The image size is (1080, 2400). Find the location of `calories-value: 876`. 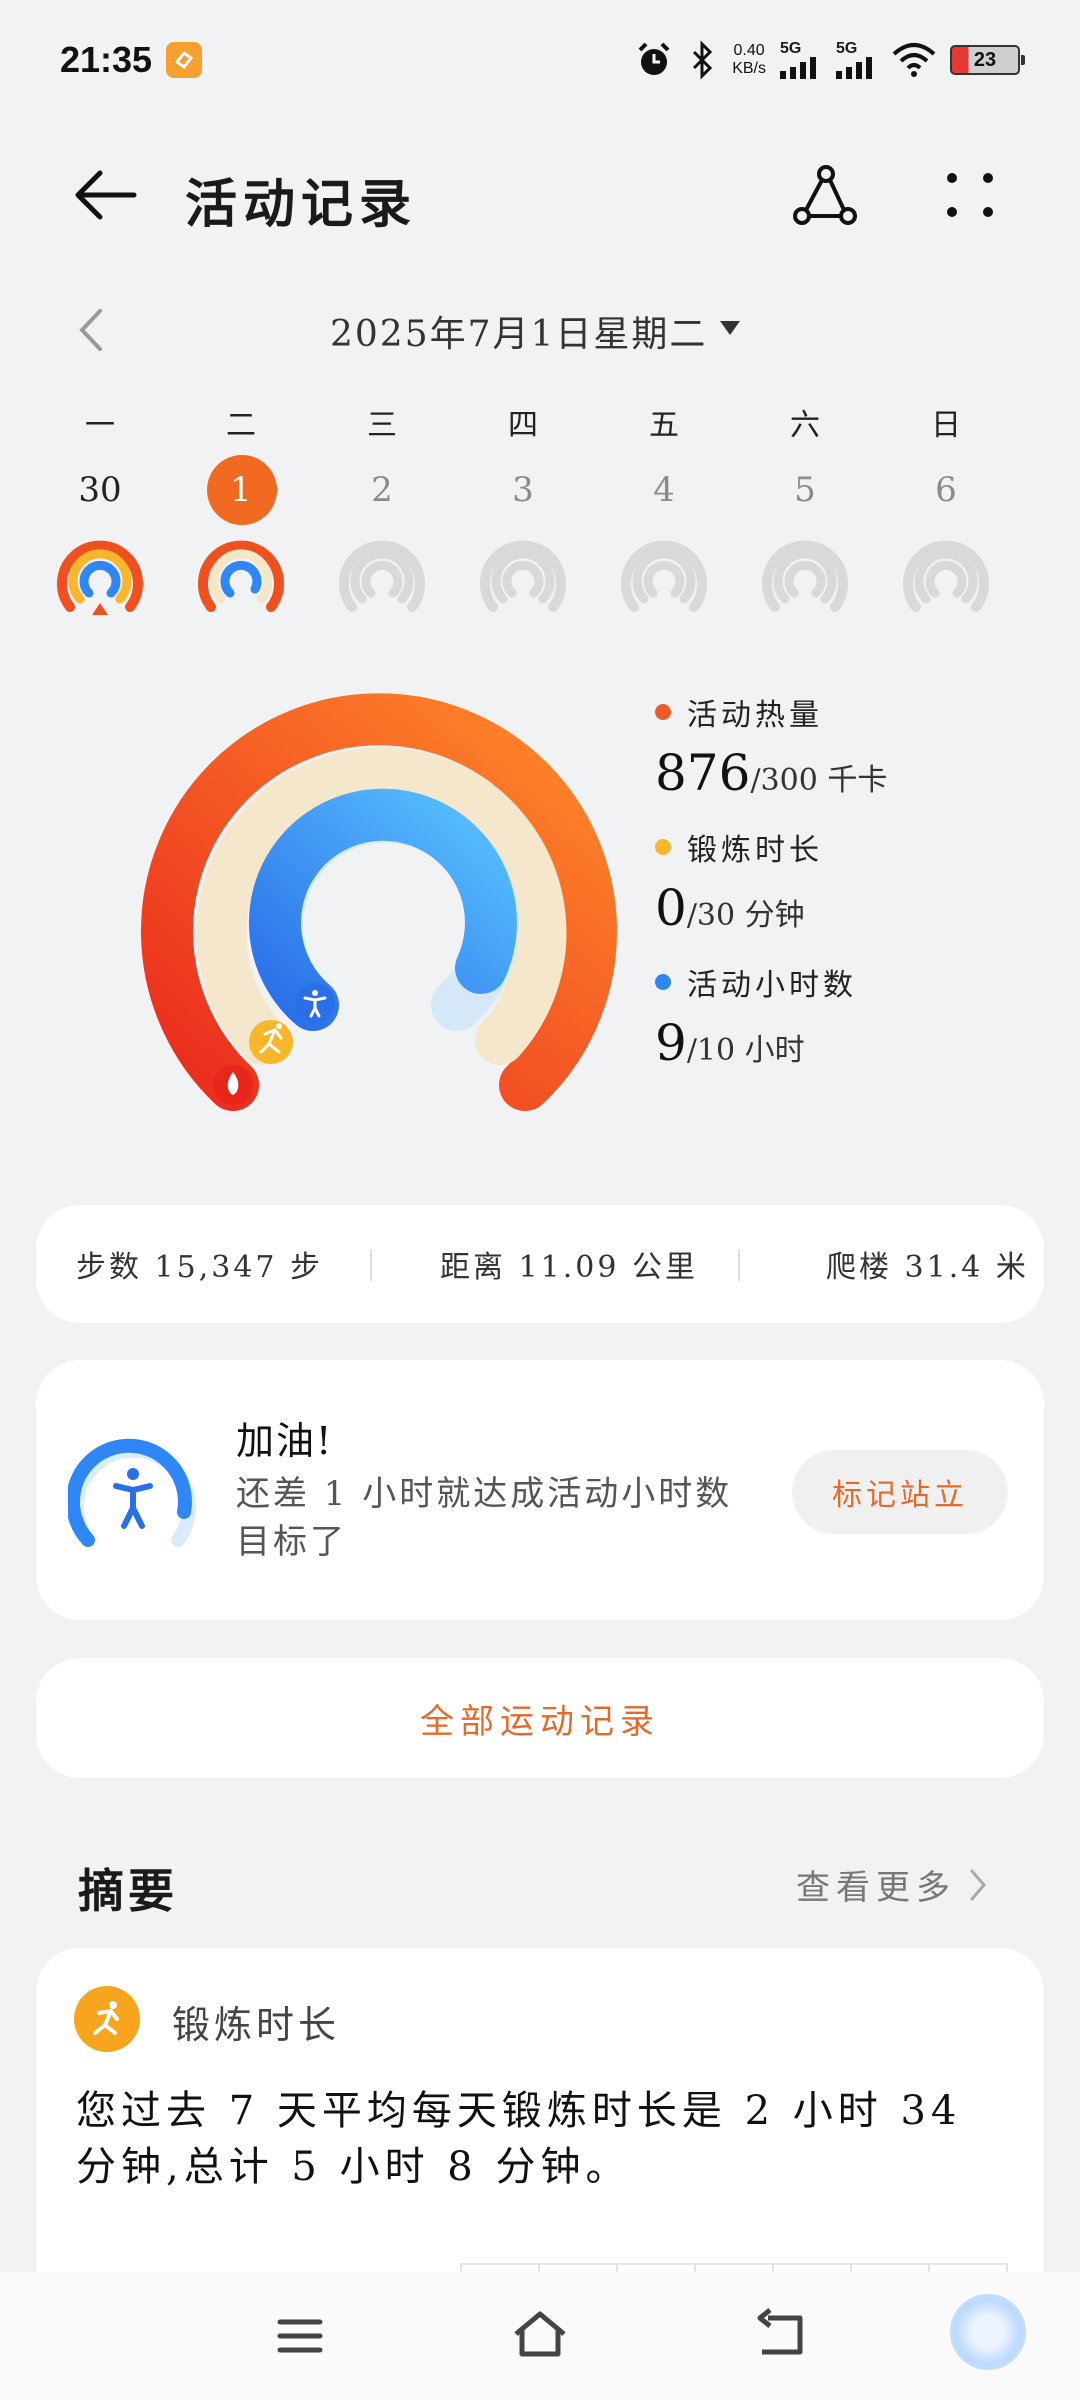

calories-value: 876 is located at coordinates (703, 773).